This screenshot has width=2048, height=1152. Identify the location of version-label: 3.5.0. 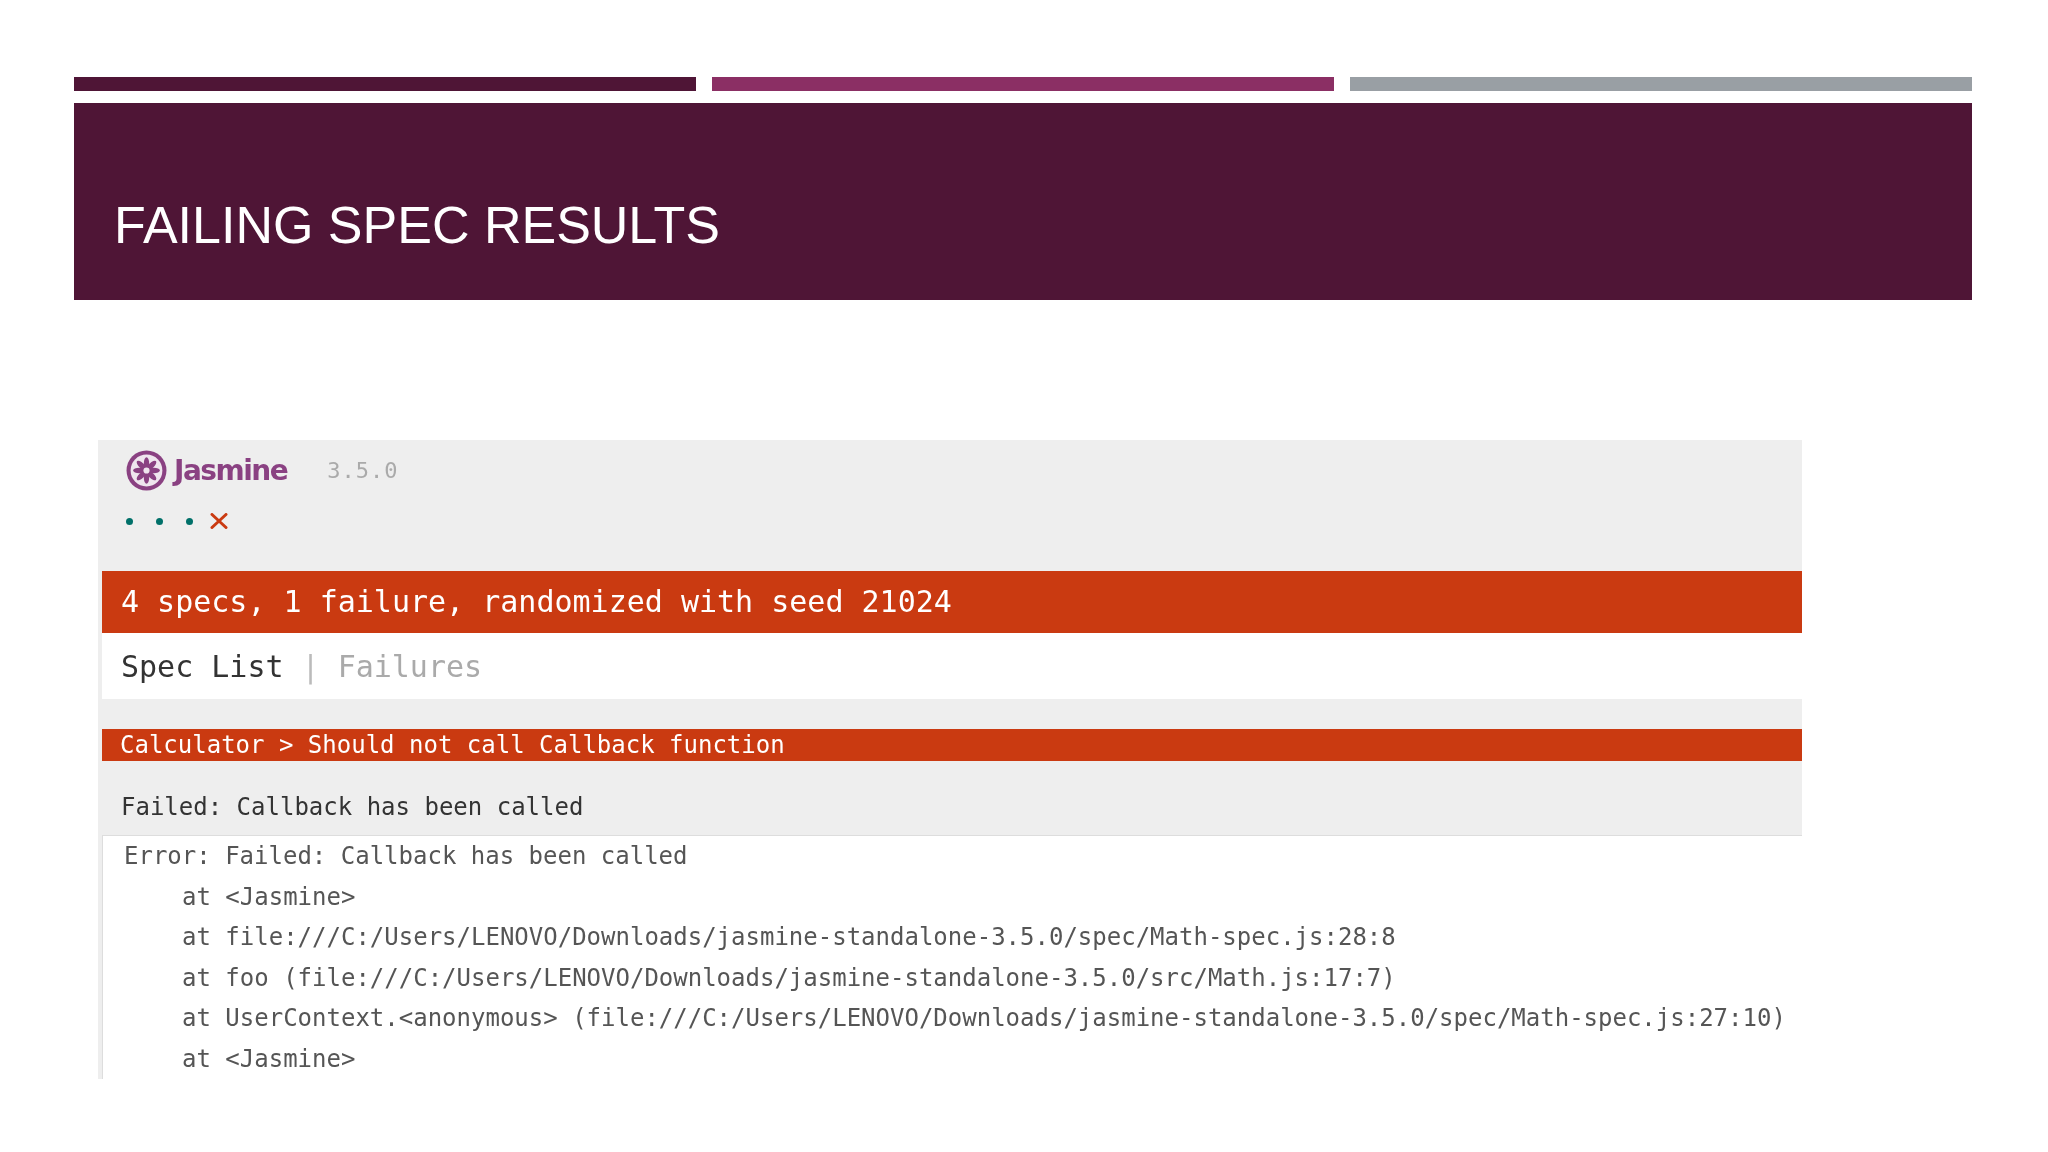
(363, 470).